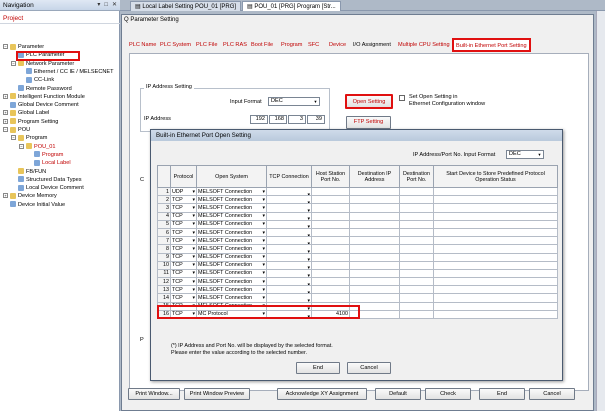 Image resolution: width=605 pixels, height=411 pixels. I want to click on tree-item: Ethernet / CC IE / MELSECNET, so click(66, 72).